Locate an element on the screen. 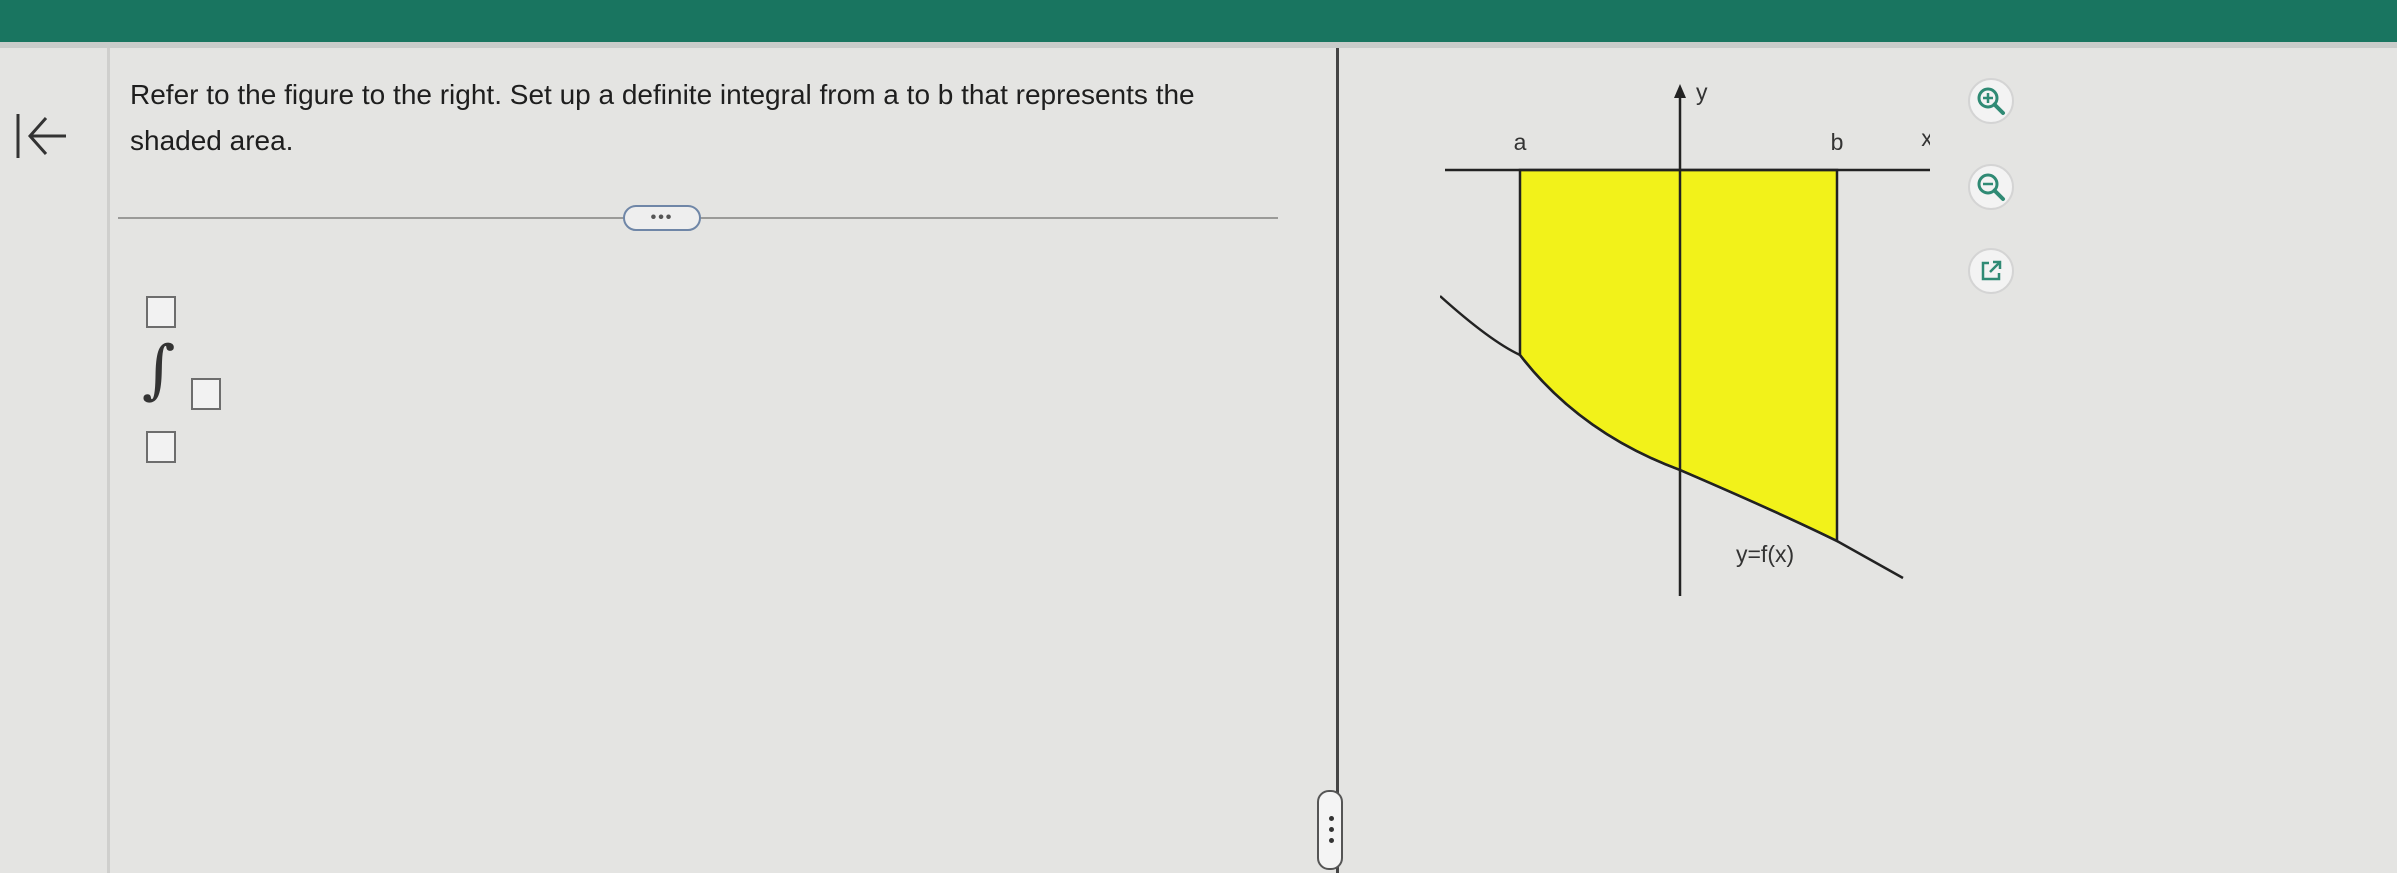 Image resolution: width=2397 pixels, height=873 pixels. arrow-left-bar-icon is located at coordinates (41, 136).